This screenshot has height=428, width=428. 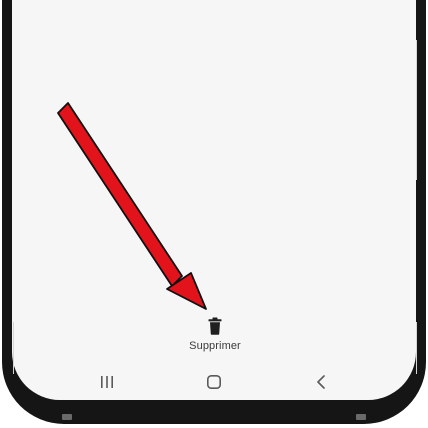 I want to click on home-icon, so click(x=213, y=381).